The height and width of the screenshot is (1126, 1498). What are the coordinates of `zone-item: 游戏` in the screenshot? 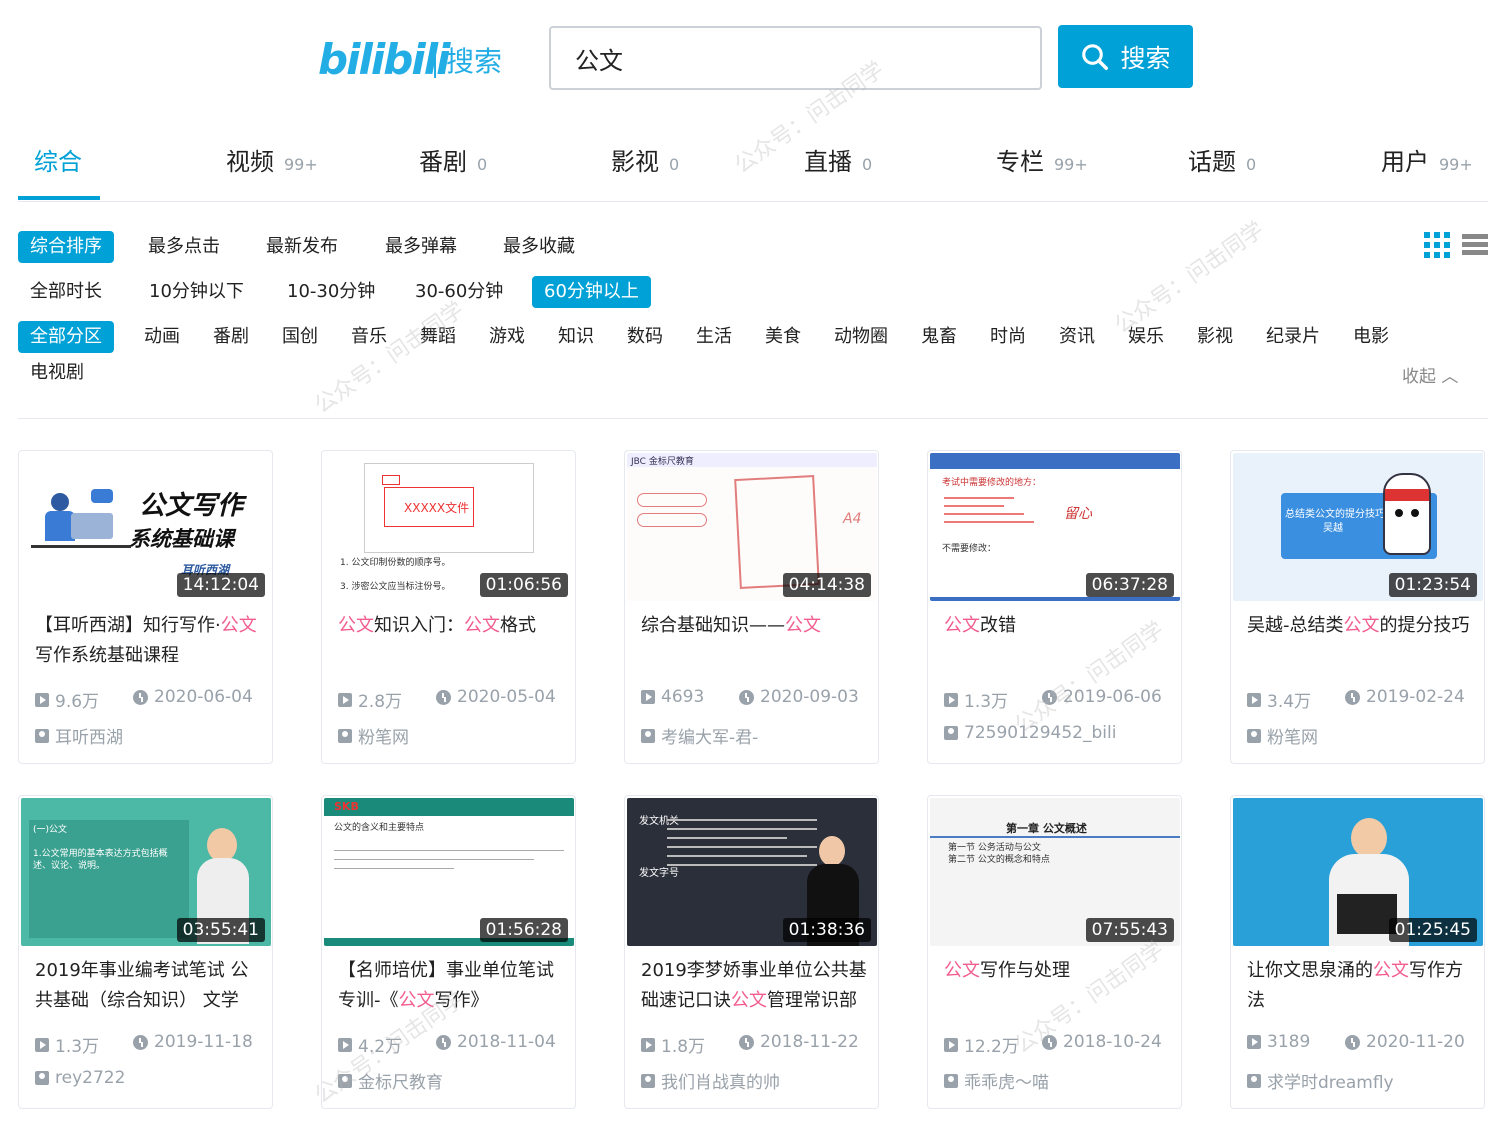 It's located at (507, 337).